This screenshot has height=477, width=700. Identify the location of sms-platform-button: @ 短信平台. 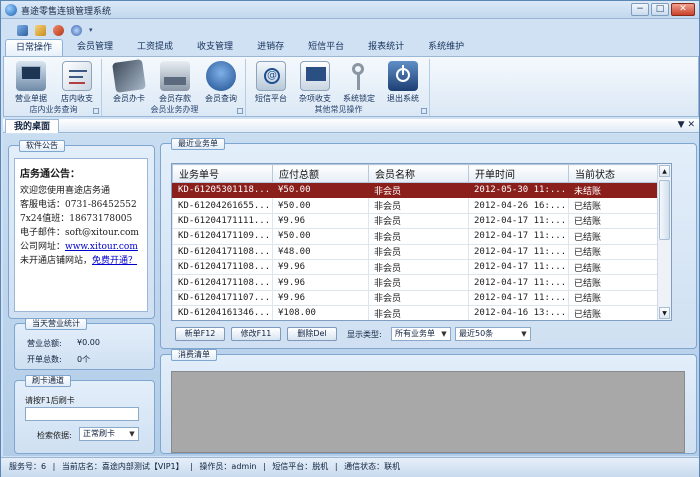
(271, 82).